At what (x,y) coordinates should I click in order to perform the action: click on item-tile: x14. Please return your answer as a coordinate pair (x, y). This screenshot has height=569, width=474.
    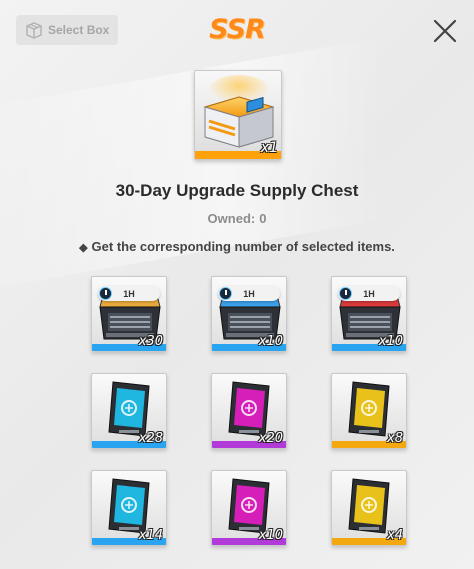
    Looking at the image, I should click on (129, 508).